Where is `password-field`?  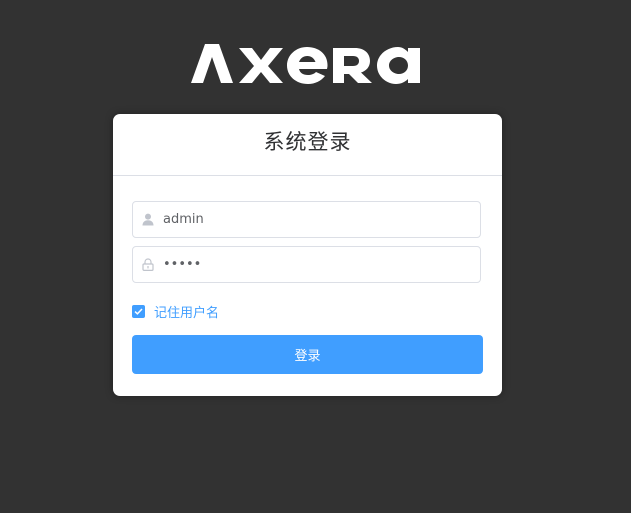
password-field is located at coordinates (306, 264).